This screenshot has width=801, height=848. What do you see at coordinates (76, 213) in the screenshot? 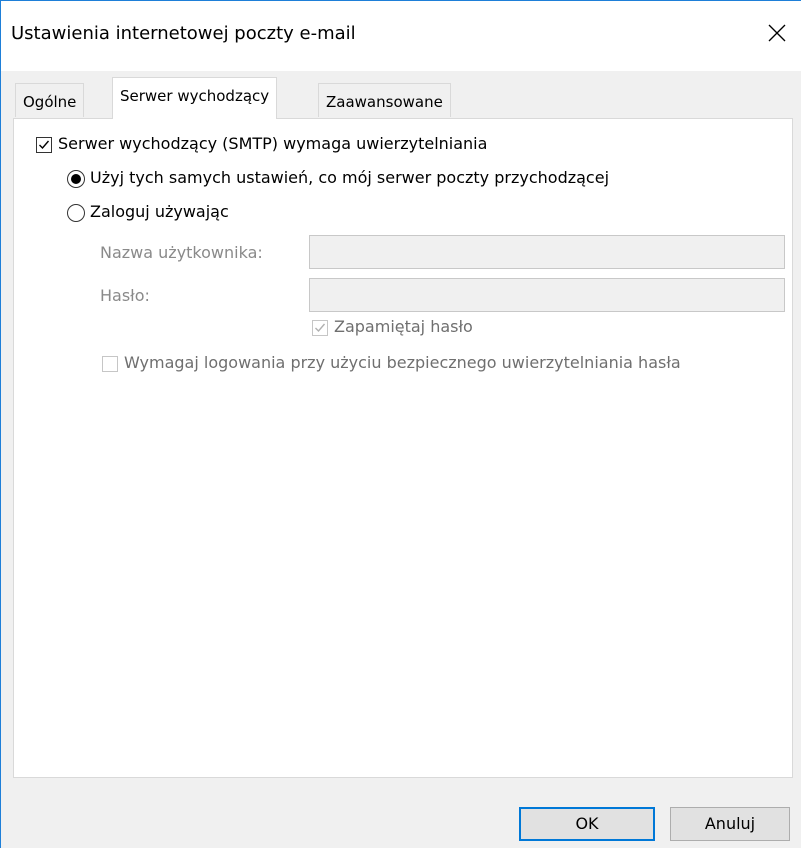
I see `login-using-radio` at bounding box center [76, 213].